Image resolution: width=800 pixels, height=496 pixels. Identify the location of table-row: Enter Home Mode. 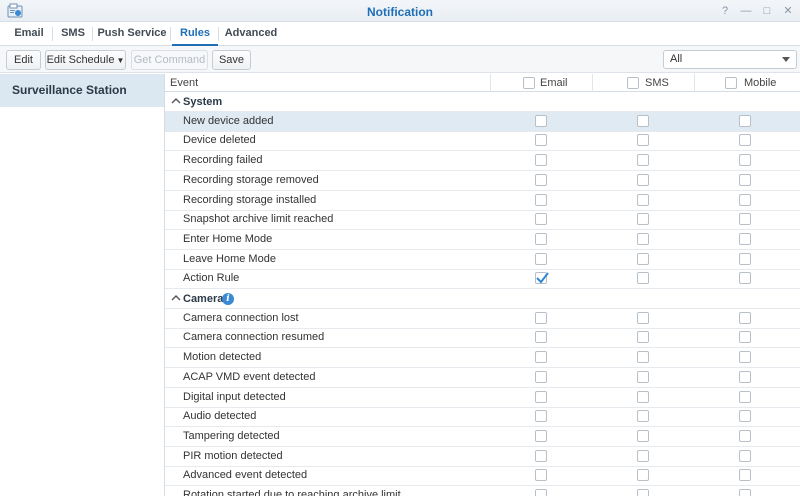
(482, 240).